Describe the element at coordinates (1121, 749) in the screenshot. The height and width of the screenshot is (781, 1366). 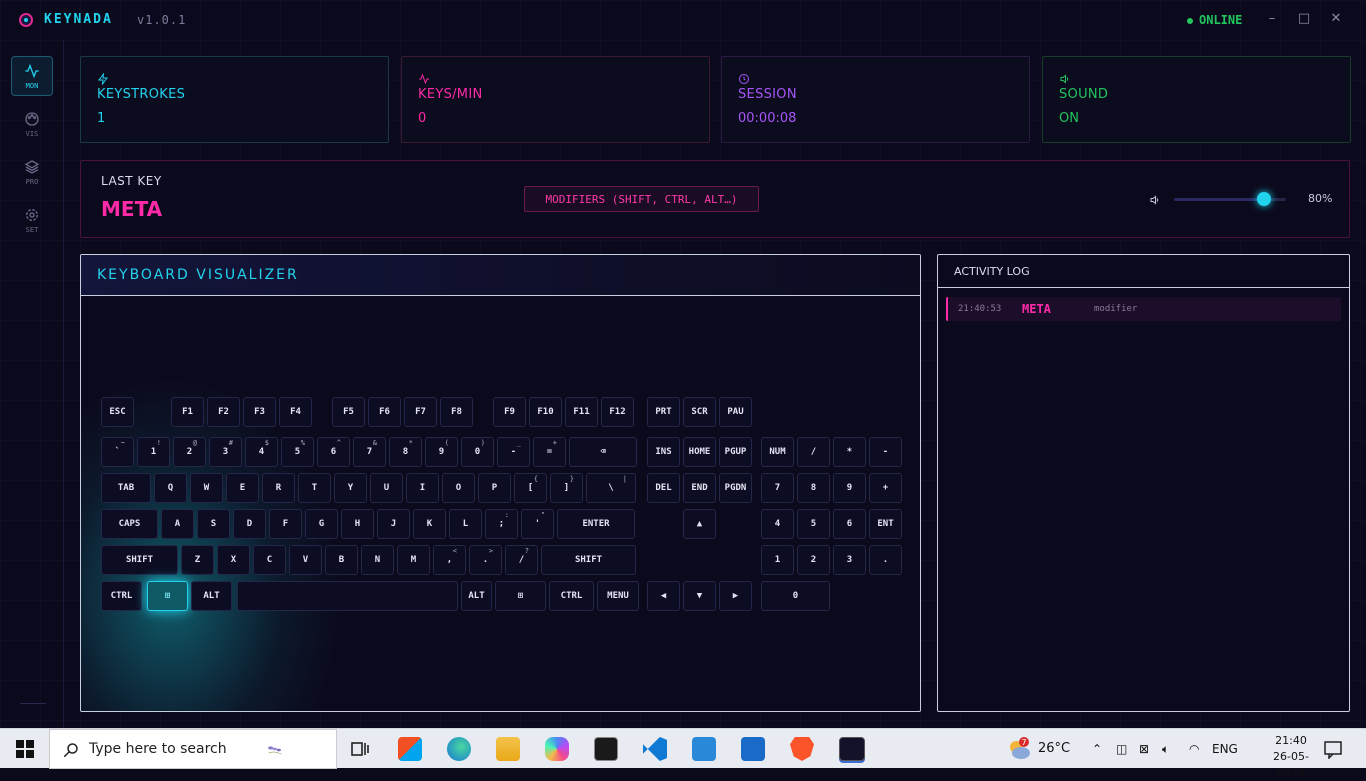
I see `camera-icon: ◫` at that location.